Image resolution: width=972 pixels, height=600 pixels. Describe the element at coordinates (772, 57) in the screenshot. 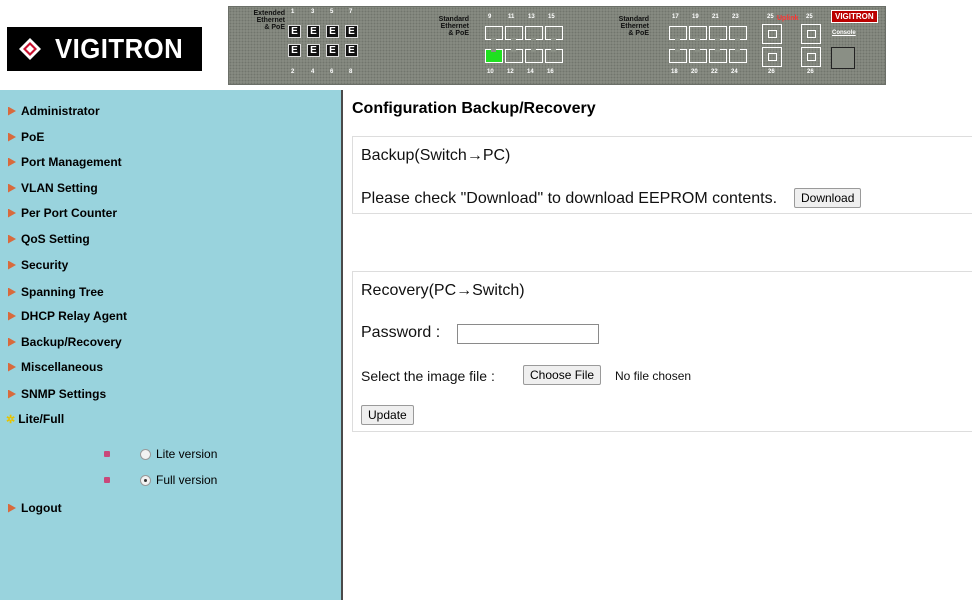

I see `uplink-port-26a` at that location.